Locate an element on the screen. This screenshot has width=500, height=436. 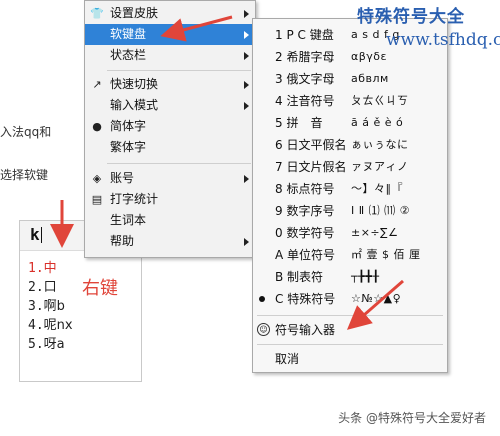
candidate-item: 4.呢nx is located at coordinates (84, 323).